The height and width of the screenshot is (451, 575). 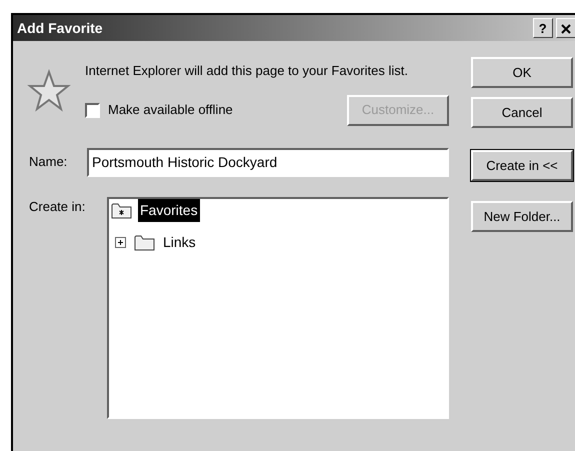 What do you see at coordinates (179, 242) in the screenshot?
I see `tree-item: Links` at bounding box center [179, 242].